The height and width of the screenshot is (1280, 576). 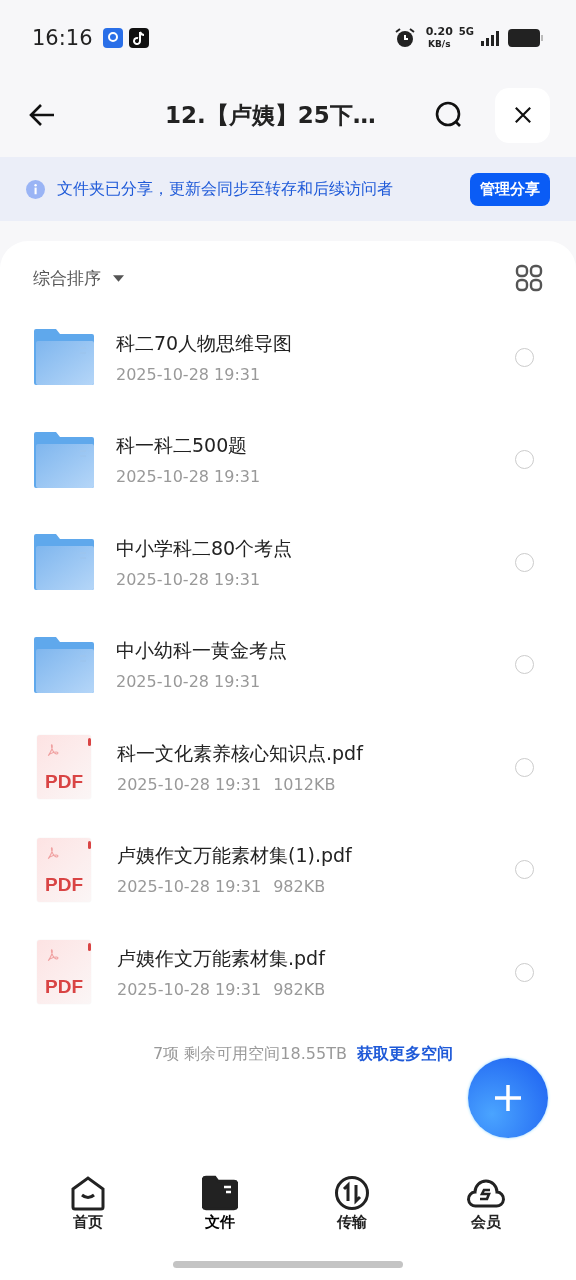 I want to click on file-name: 中小幼科一黄金考点, so click(x=202, y=651).